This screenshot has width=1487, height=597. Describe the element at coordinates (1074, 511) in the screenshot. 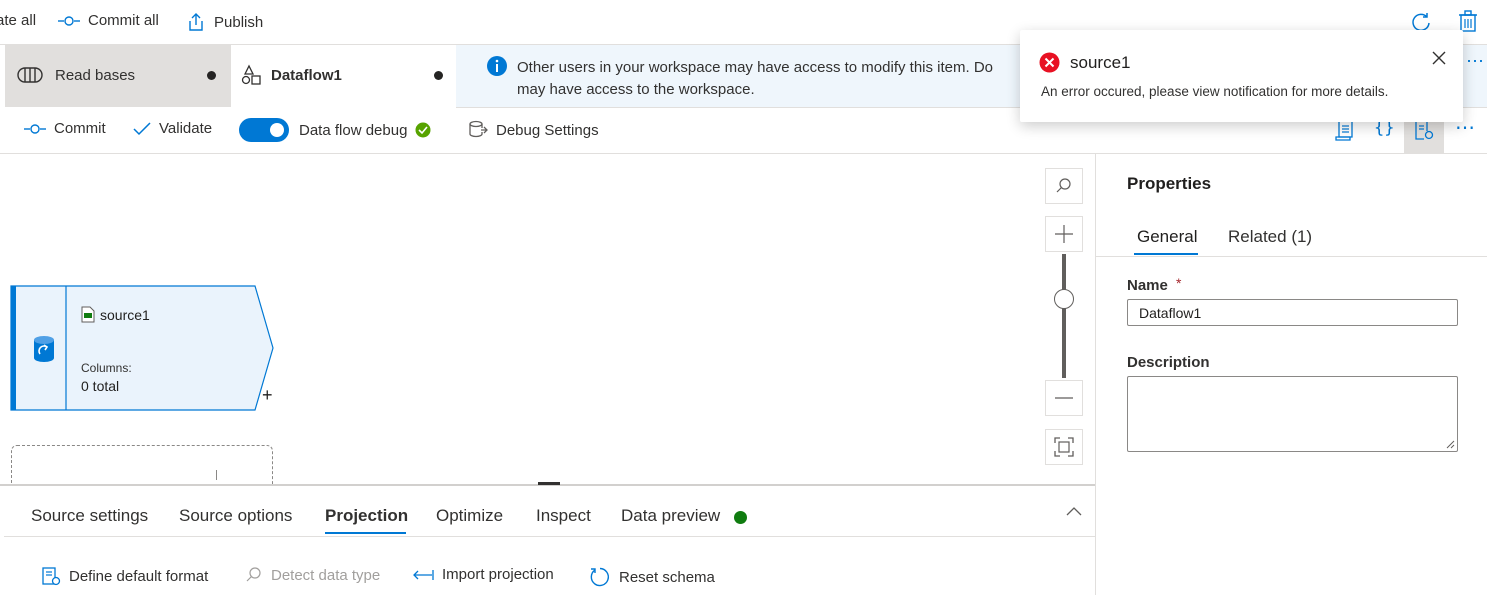

I see `chevron-up-icon` at that location.